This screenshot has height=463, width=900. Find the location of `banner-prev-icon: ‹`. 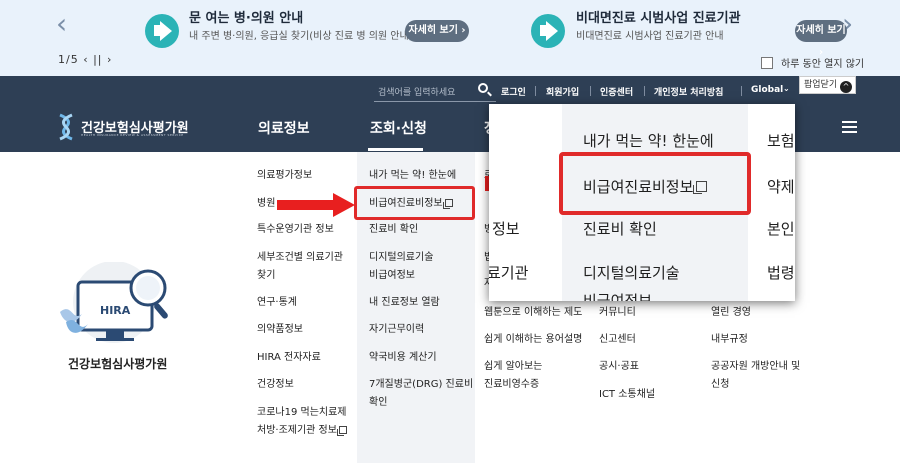

banner-prev-icon: ‹ is located at coordinates (61, 24).